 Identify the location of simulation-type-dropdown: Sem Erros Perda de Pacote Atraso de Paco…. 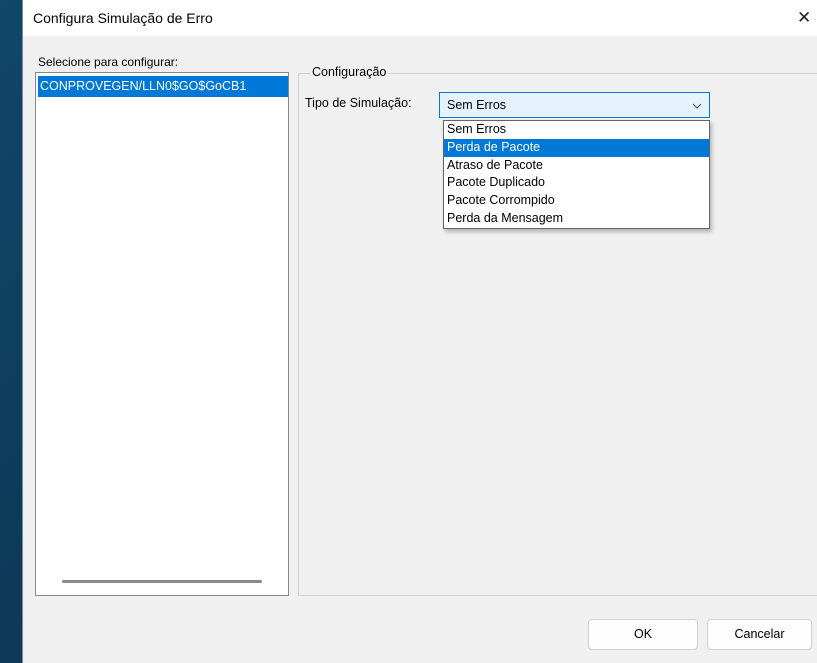
(576, 174).